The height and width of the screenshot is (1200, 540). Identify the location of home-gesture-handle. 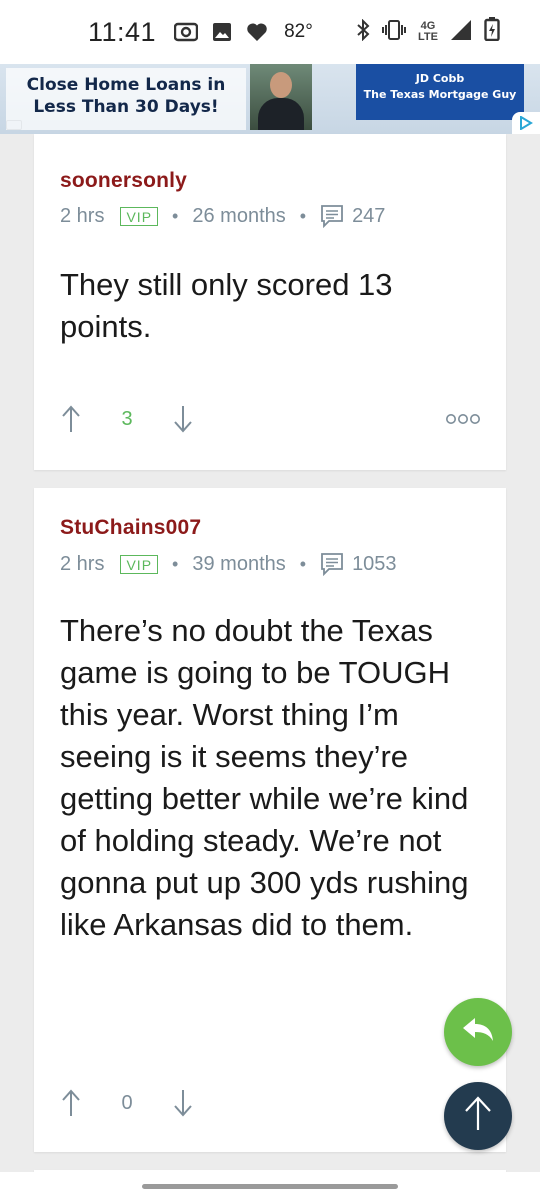
(270, 1186).